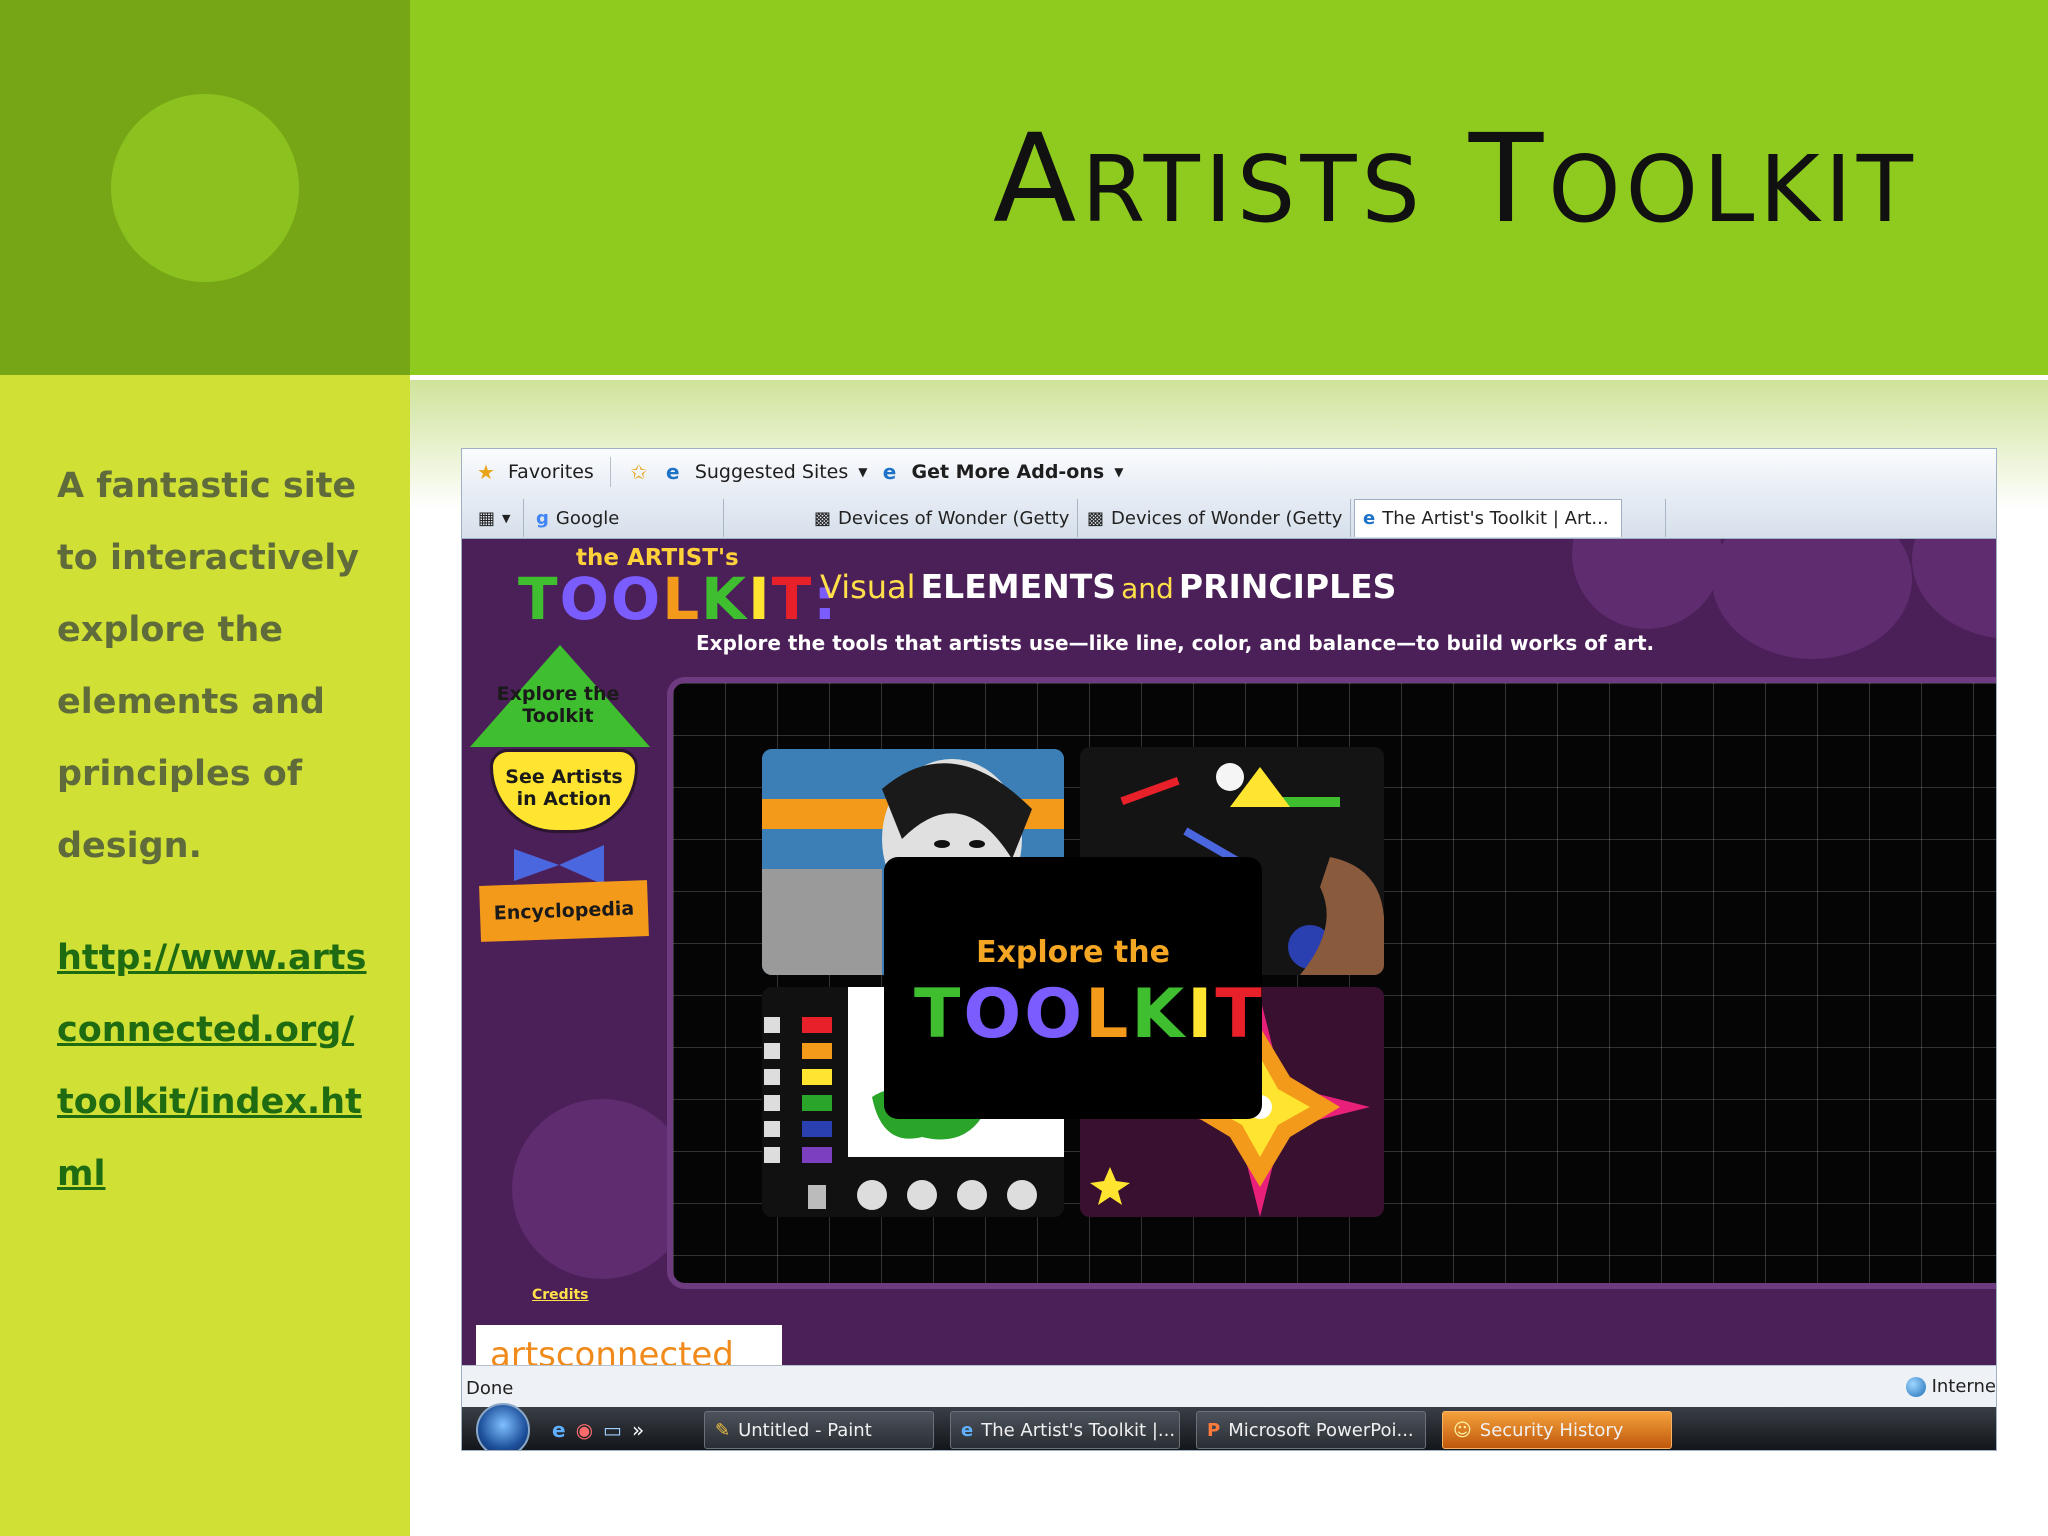  Describe the element at coordinates (1508, 179) in the screenshot. I see `title-letter: T` at that location.